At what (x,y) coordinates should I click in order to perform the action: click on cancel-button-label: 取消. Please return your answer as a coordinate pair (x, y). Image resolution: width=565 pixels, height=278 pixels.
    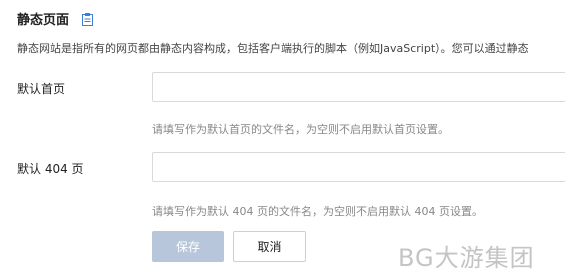
    Looking at the image, I should click on (269, 247).